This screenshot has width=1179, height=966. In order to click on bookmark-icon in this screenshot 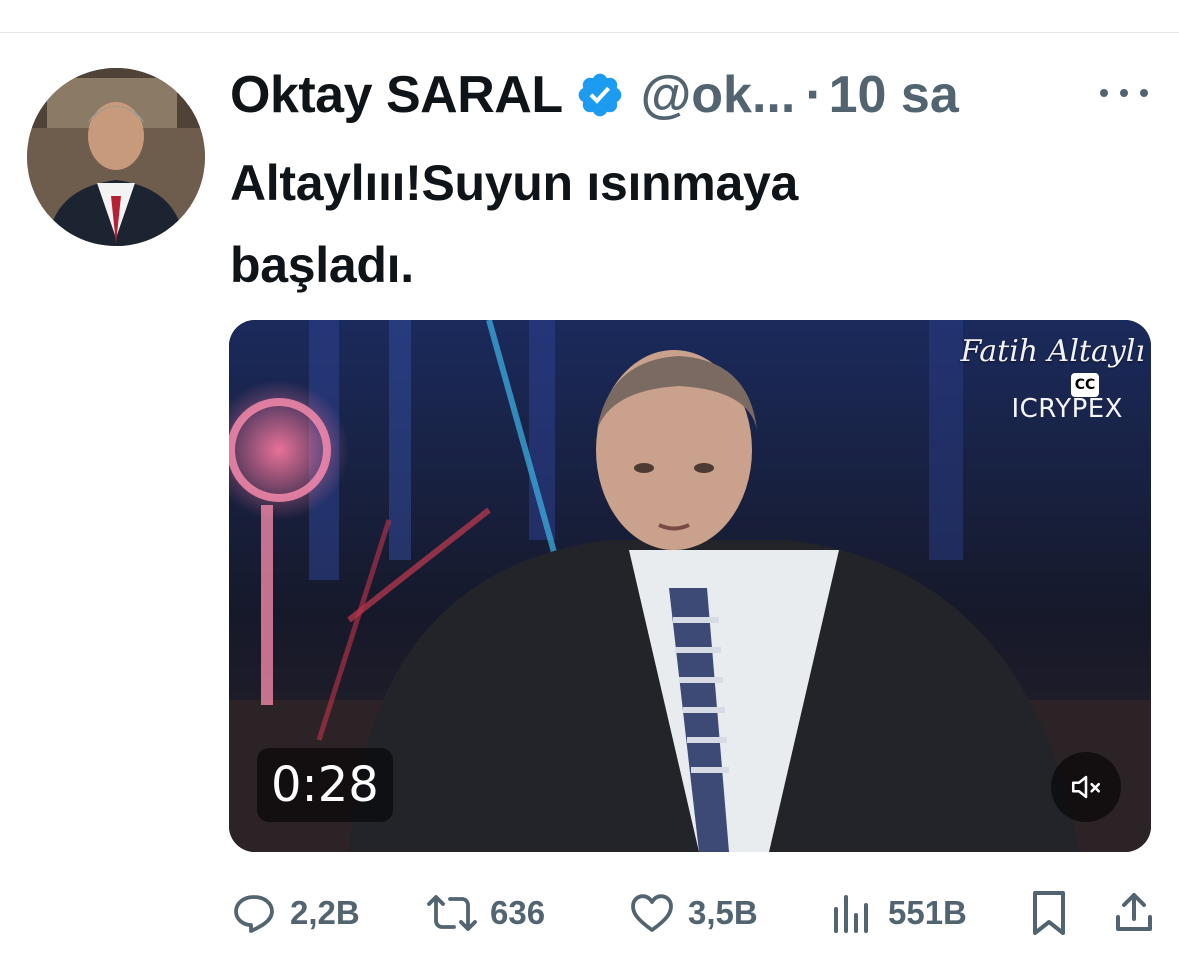, I will do `click(1049, 913)`.